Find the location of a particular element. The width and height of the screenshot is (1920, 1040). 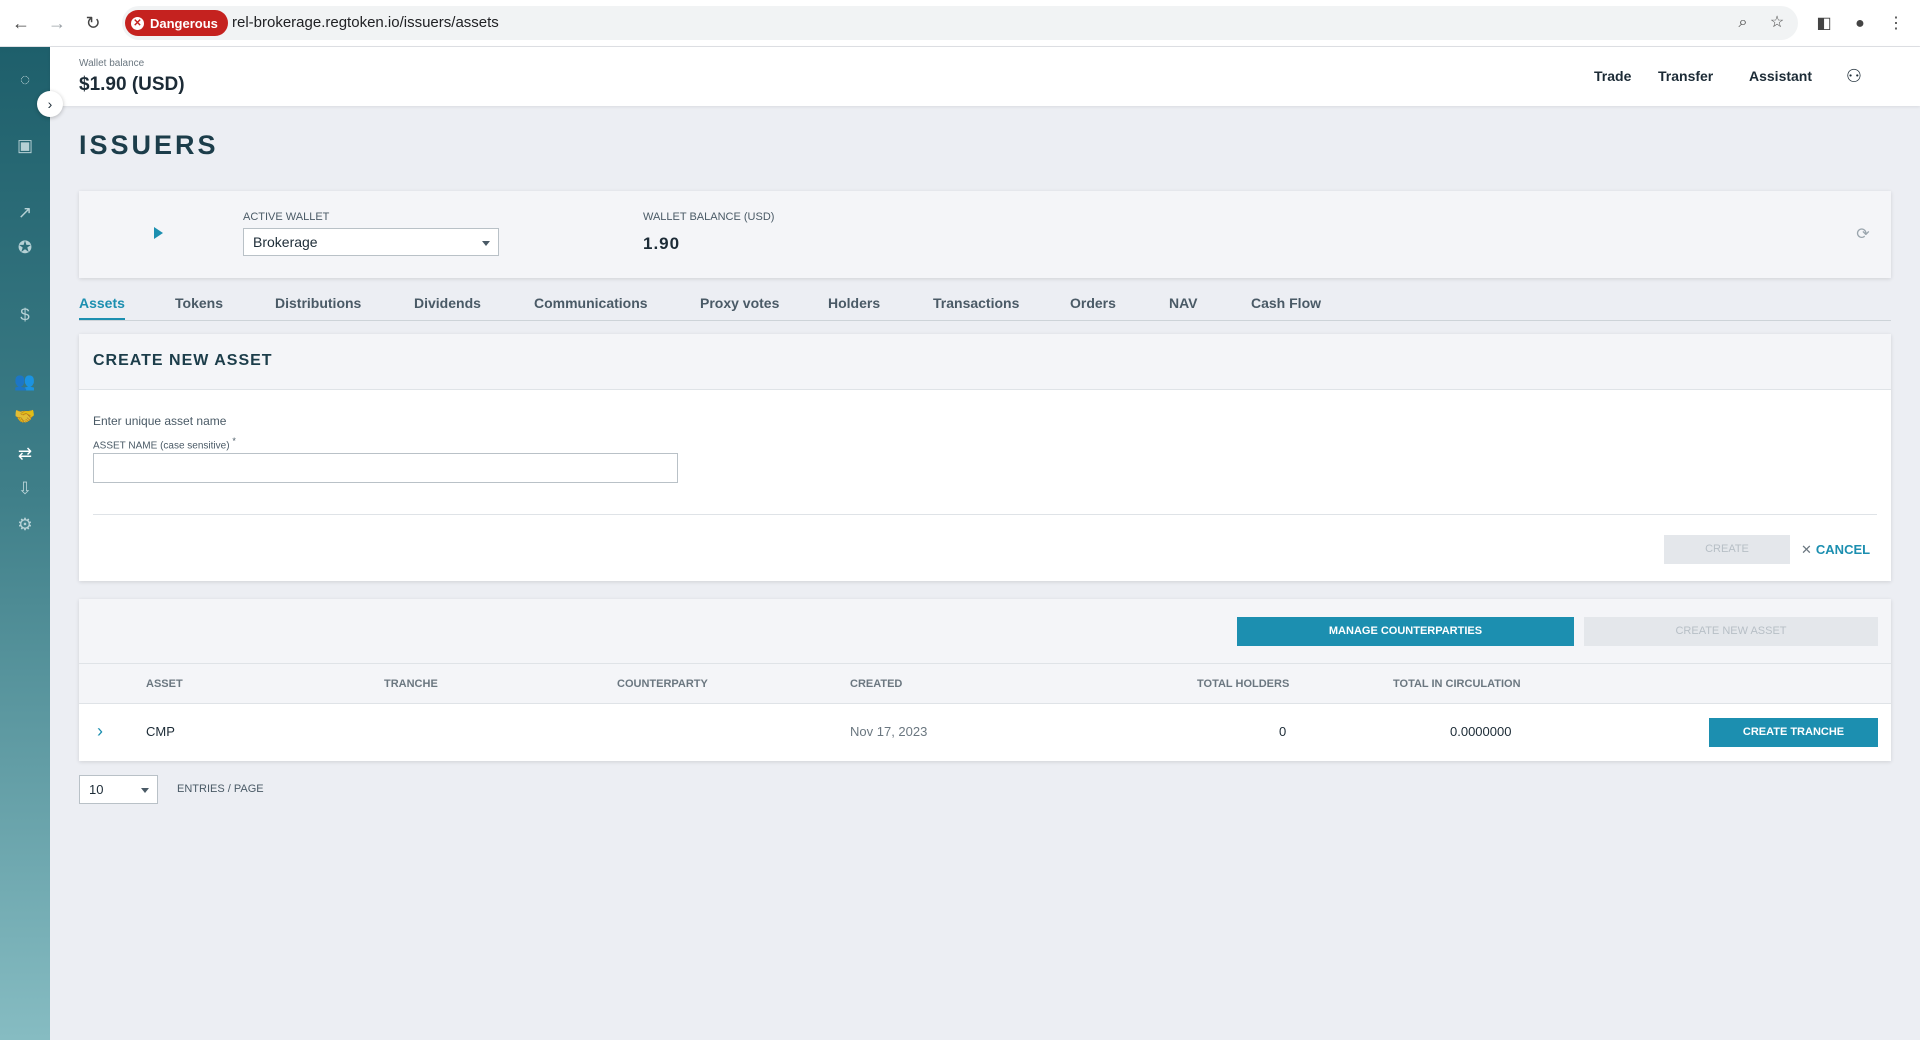

column-header-total-holders: TOTAL HOLDERS is located at coordinates (1243, 684).